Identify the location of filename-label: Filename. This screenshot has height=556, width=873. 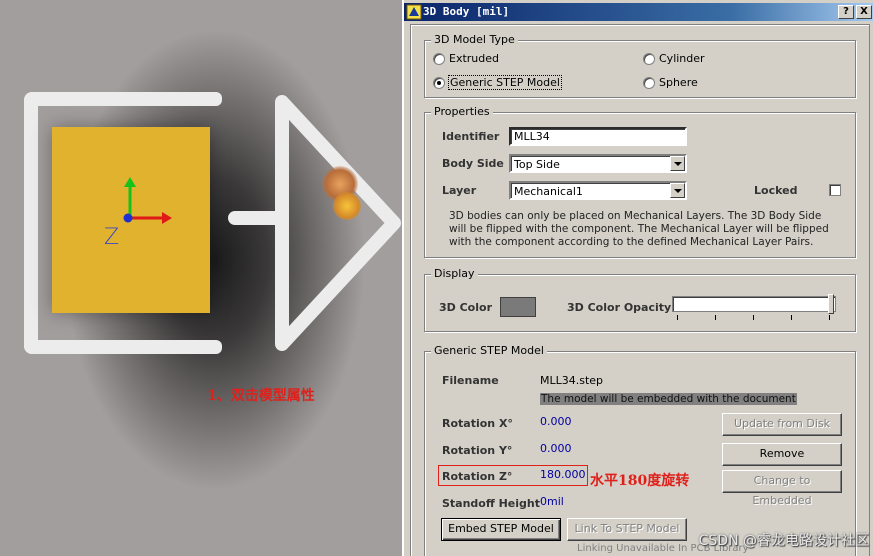
(470, 380).